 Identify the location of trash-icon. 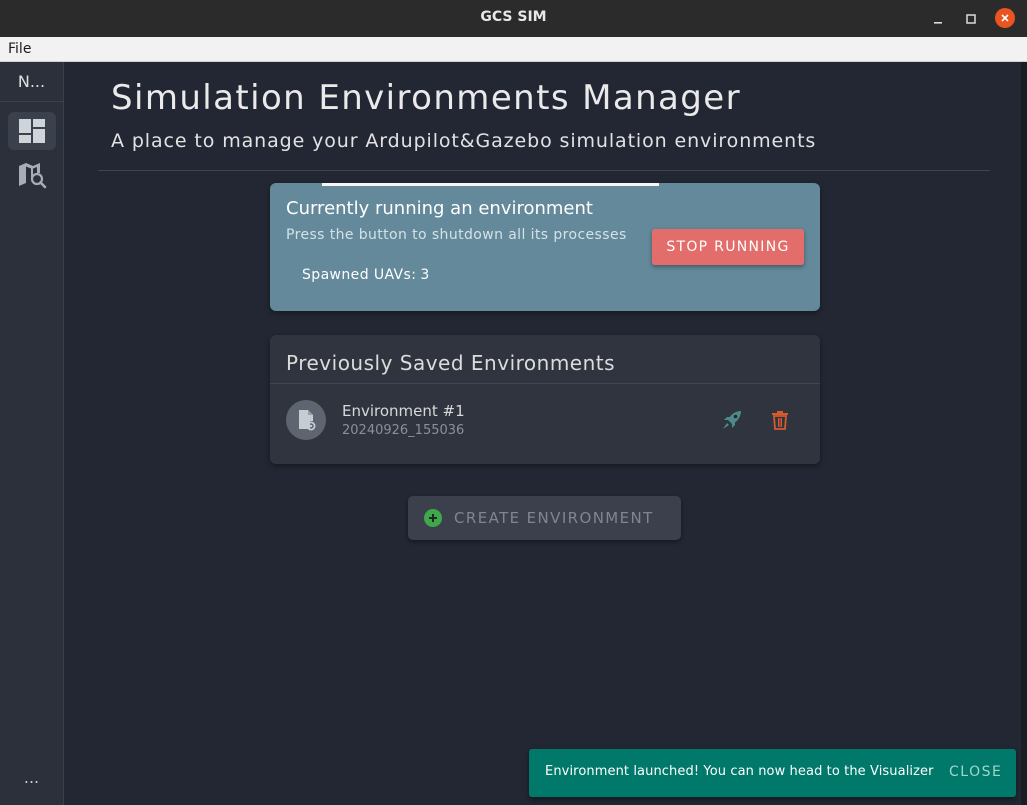
(780, 420).